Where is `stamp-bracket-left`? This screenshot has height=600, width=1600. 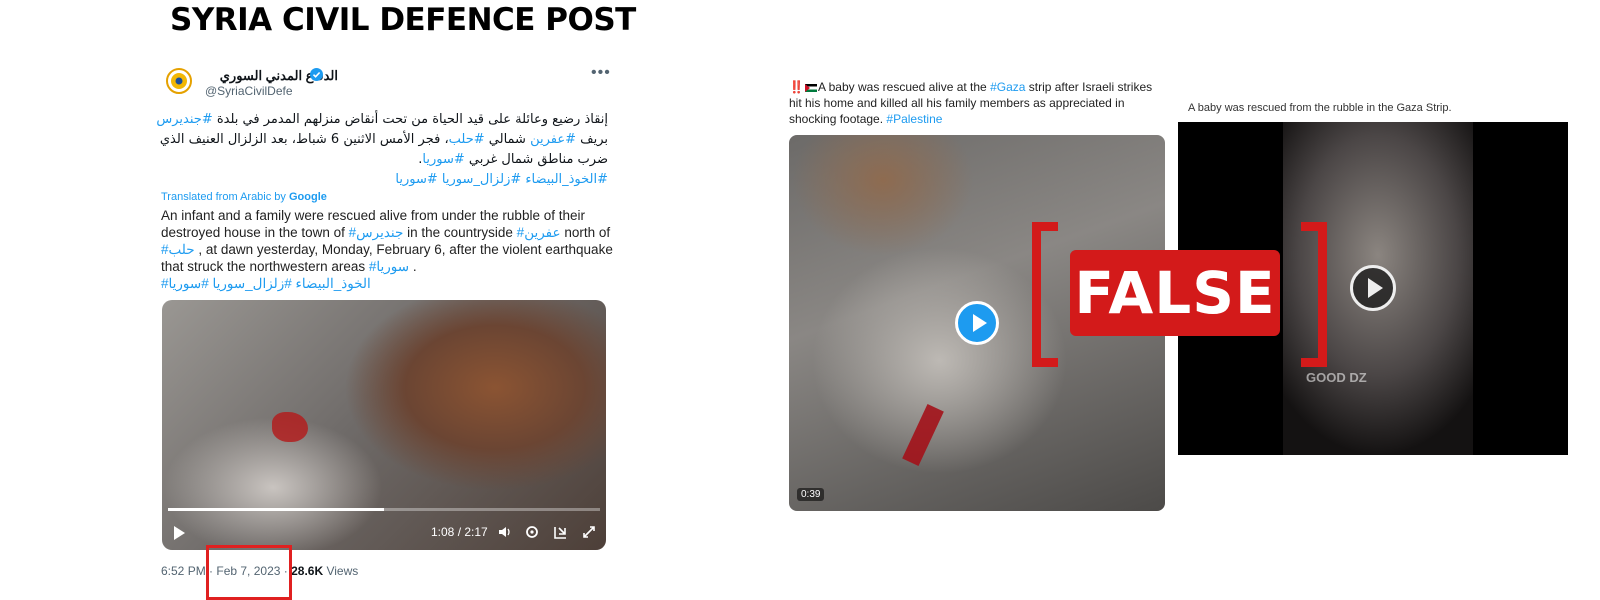
stamp-bracket-left is located at coordinates (1045, 294).